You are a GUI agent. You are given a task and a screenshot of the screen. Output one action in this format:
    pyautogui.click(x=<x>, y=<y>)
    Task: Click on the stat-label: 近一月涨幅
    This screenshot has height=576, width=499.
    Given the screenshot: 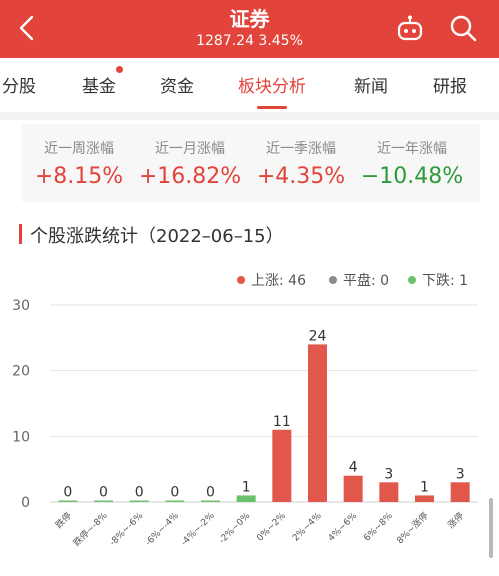 What is the action you would take?
    pyautogui.click(x=190, y=149)
    